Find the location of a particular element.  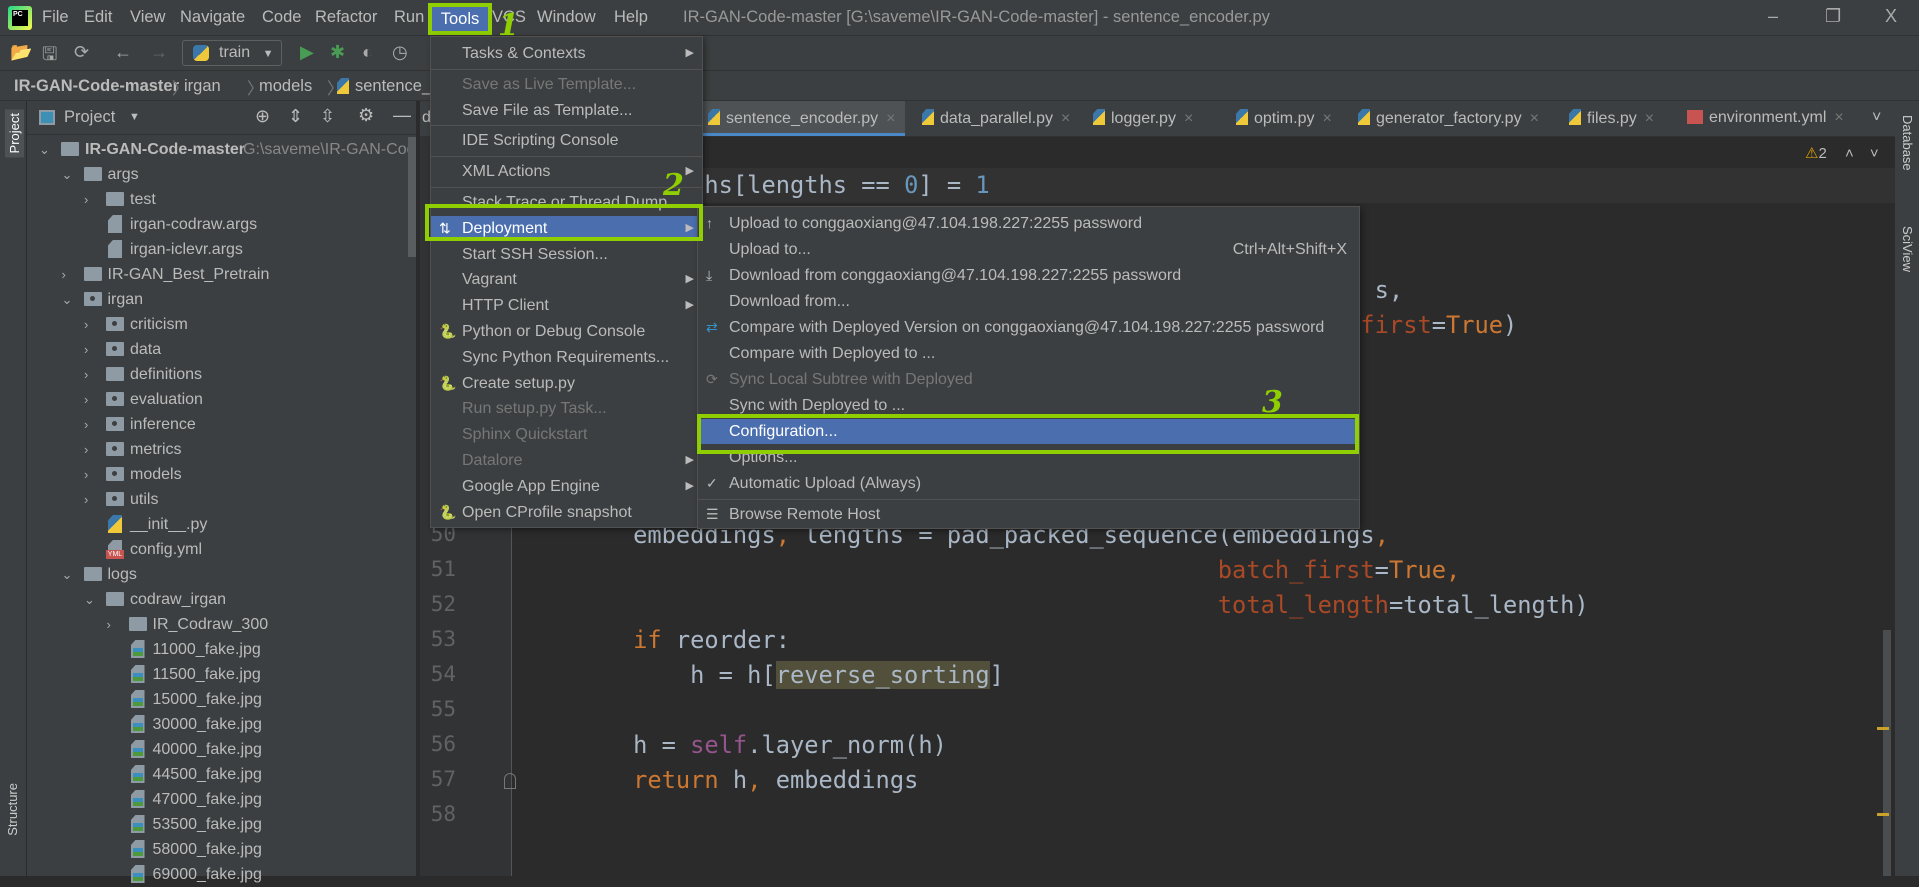

close-button: X is located at coordinates (1891, 16).